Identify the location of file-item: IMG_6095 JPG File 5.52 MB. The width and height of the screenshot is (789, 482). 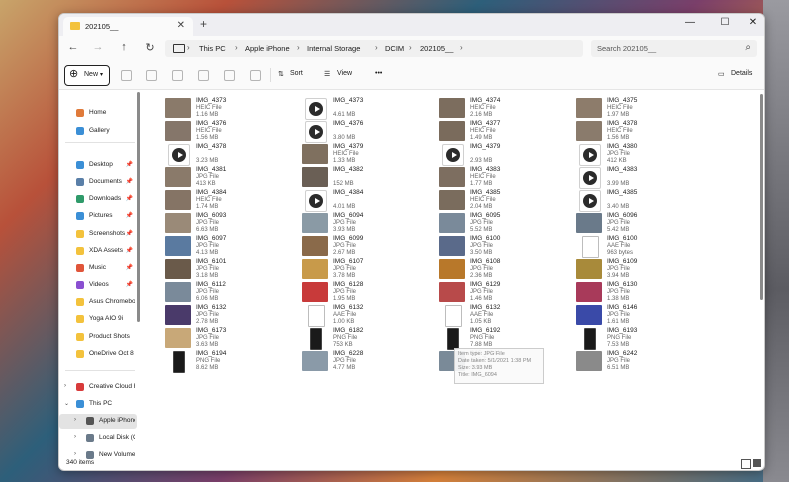
(504, 223).